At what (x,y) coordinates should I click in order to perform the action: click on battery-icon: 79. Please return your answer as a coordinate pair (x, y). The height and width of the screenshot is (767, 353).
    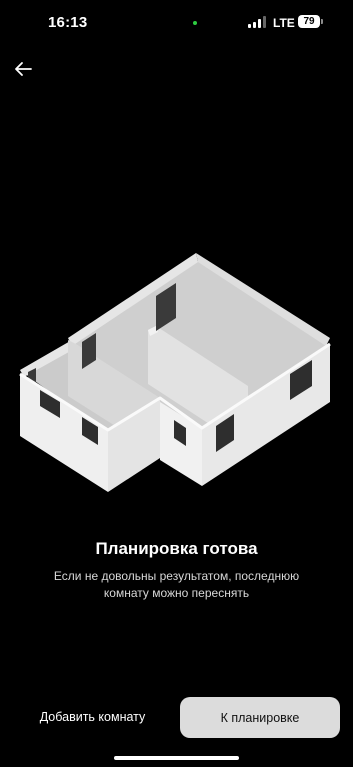
    Looking at the image, I should click on (310, 21).